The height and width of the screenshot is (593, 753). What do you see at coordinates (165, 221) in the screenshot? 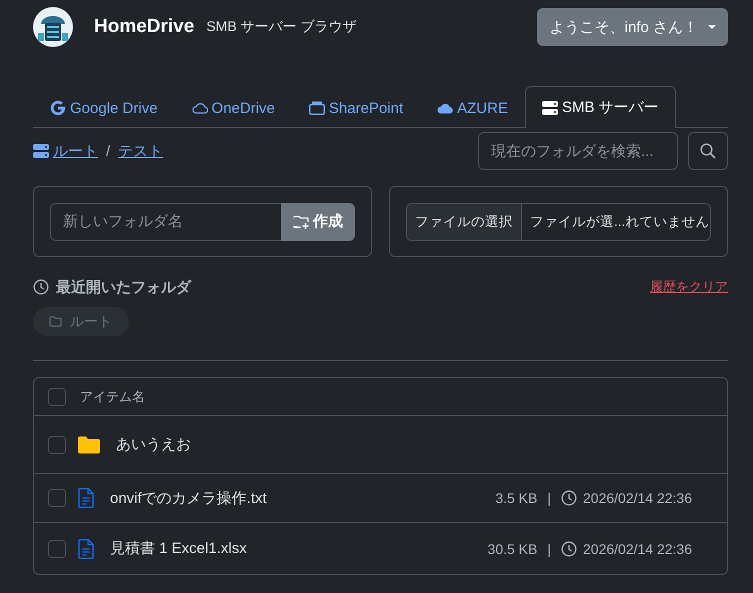
I see `folder-name-field: 新しいフォルダ名` at bounding box center [165, 221].